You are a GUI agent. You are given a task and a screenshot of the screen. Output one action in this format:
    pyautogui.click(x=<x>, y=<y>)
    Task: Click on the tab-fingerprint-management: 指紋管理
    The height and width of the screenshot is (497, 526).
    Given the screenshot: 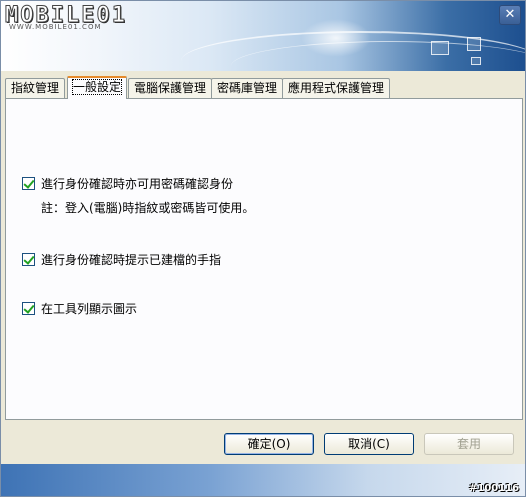 What is the action you would take?
    pyautogui.click(x=35, y=88)
    